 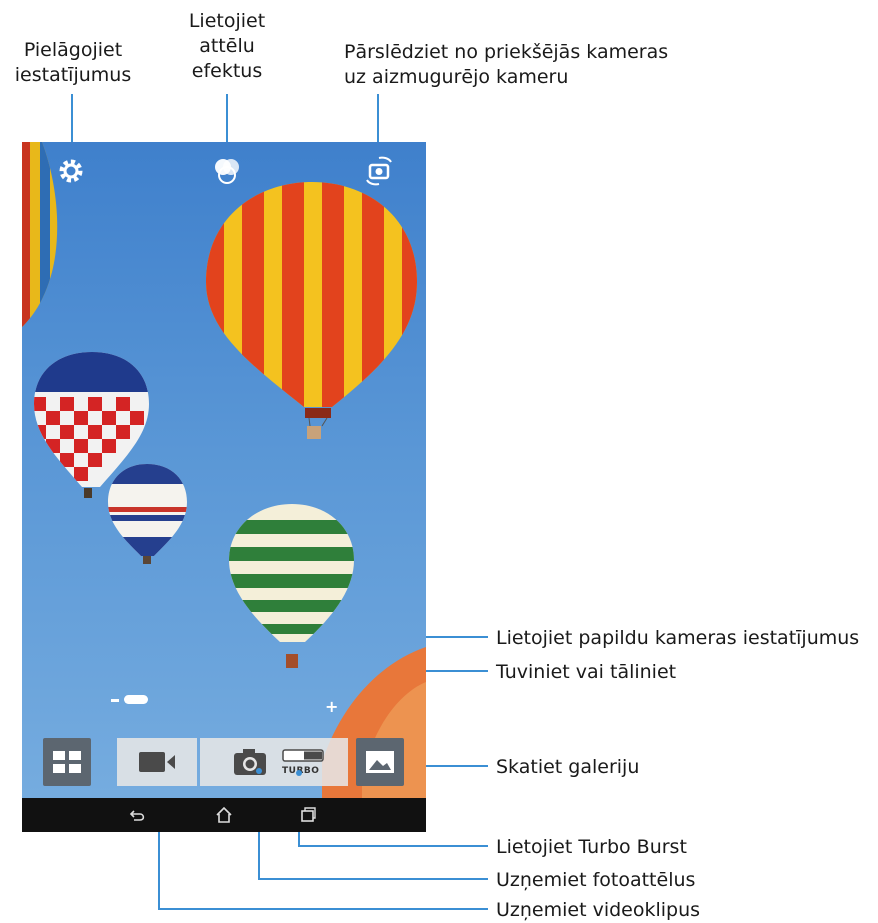 What do you see at coordinates (147, 514) in the screenshot?
I see `balloon-small` at bounding box center [147, 514].